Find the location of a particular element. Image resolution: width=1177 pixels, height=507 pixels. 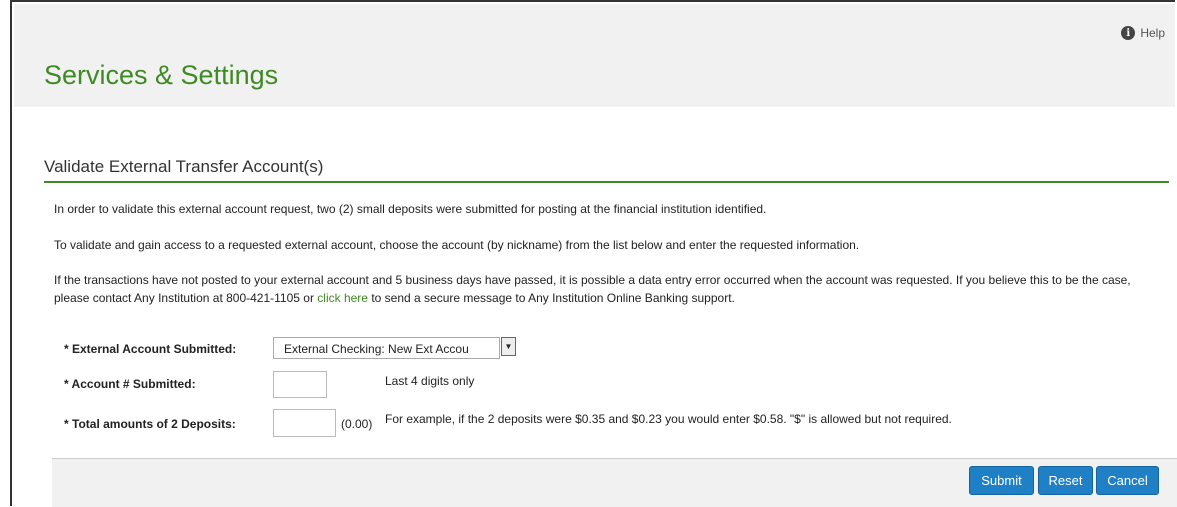

external-account-select: External Checking: New Ext Accou is located at coordinates (386, 348).